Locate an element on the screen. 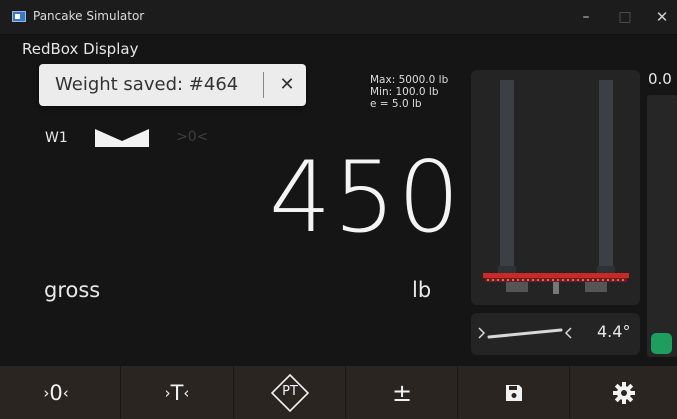  toast-close-button: ✕ is located at coordinates (287, 85).